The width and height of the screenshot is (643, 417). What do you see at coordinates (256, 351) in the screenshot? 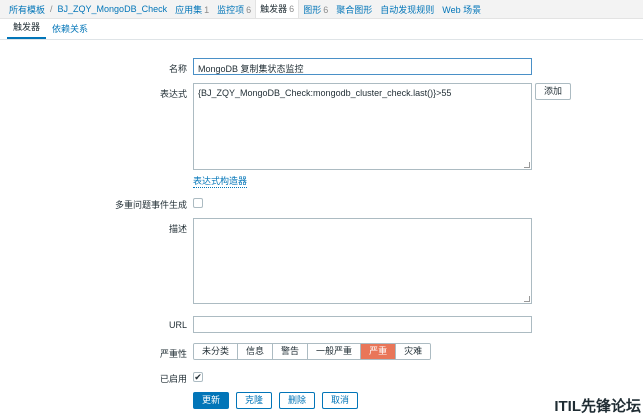
I see `severity-information: 信息` at bounding box center [256, 351].